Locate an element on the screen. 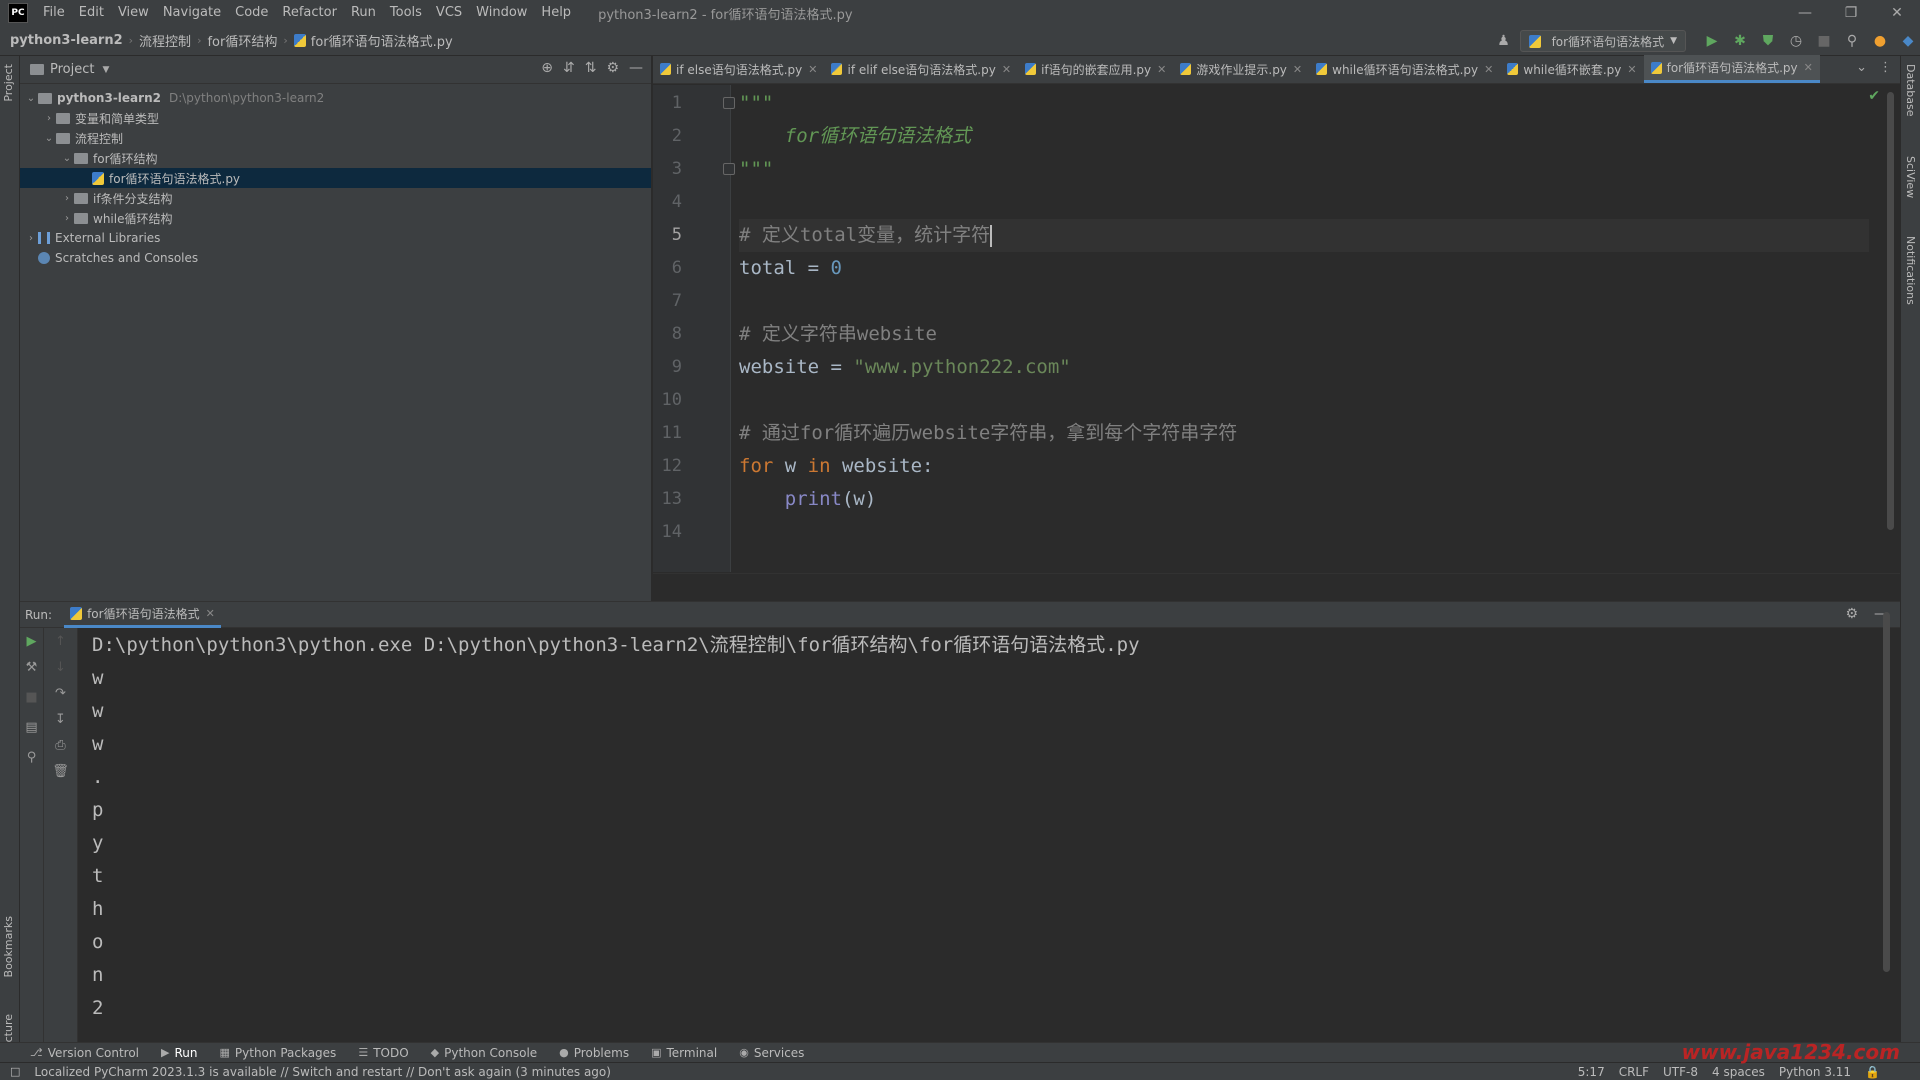 The height and width of the screenshot is (1080, 1920). rerun-icon: ▶ is located at coordinates (31, 641).